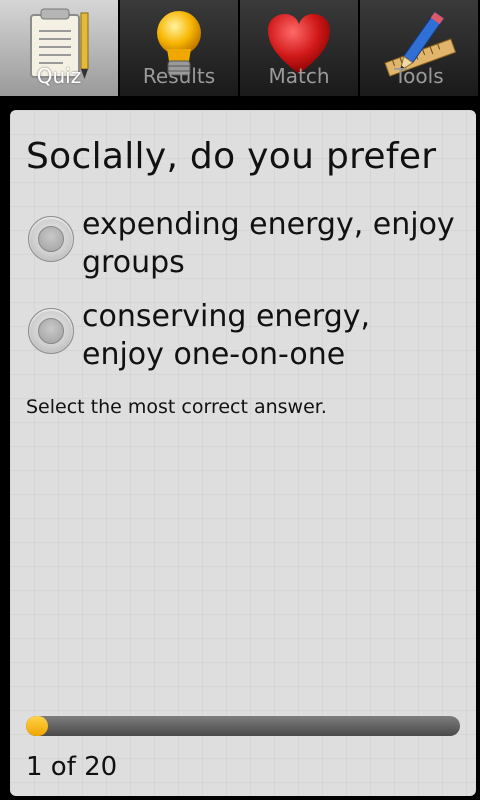  Describe the element at coordinates (243, 726) in the screenshot. I see `progress-bar` at that location.